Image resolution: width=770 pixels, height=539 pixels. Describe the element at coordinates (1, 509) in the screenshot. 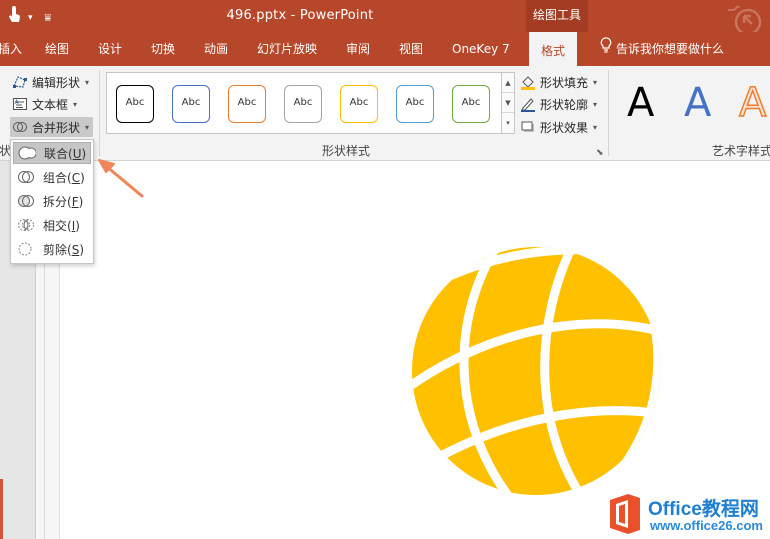

I see `selected-slide-indicator` at that location.